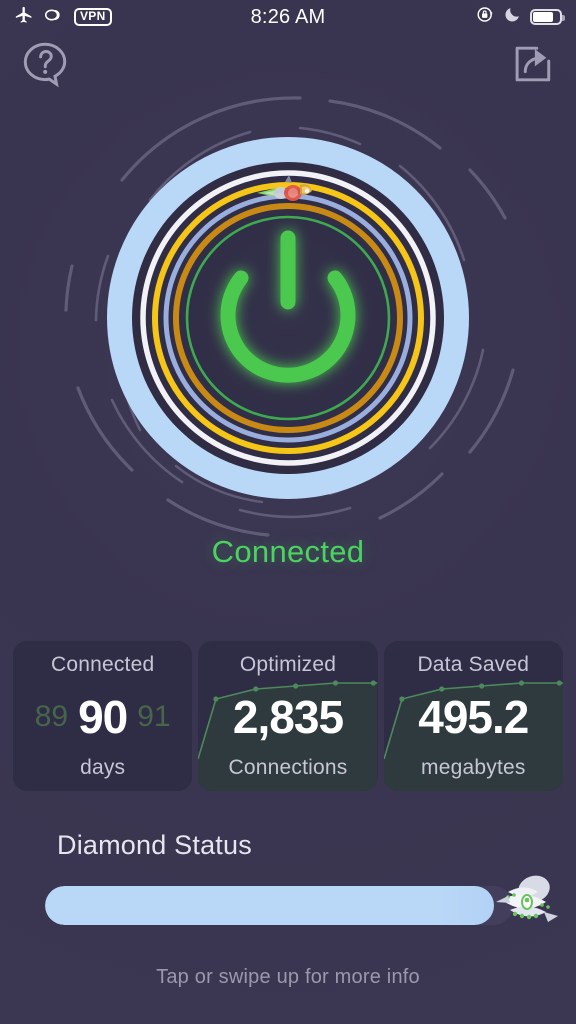 The width and height of the screenshot is (576, 1024). I want to click on stat-card-unit: days, so click(103, 767).